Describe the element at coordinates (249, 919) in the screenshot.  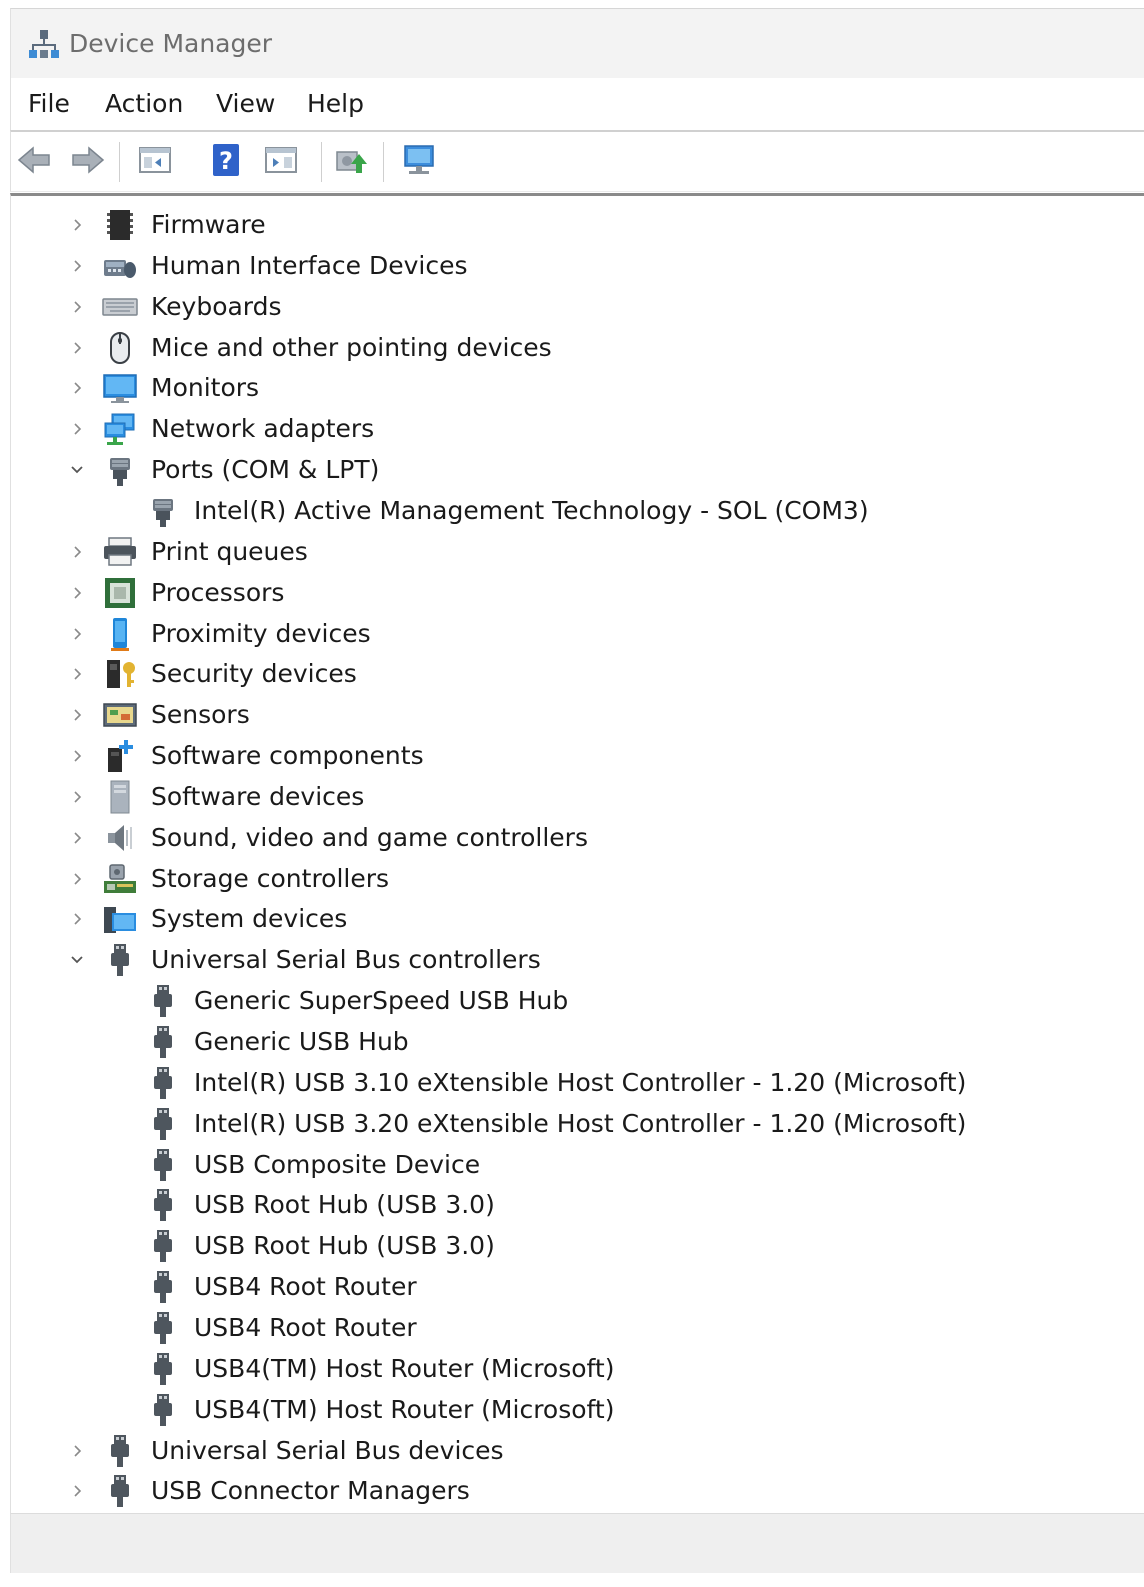
I see `tree-item-label: System devices` at that location.